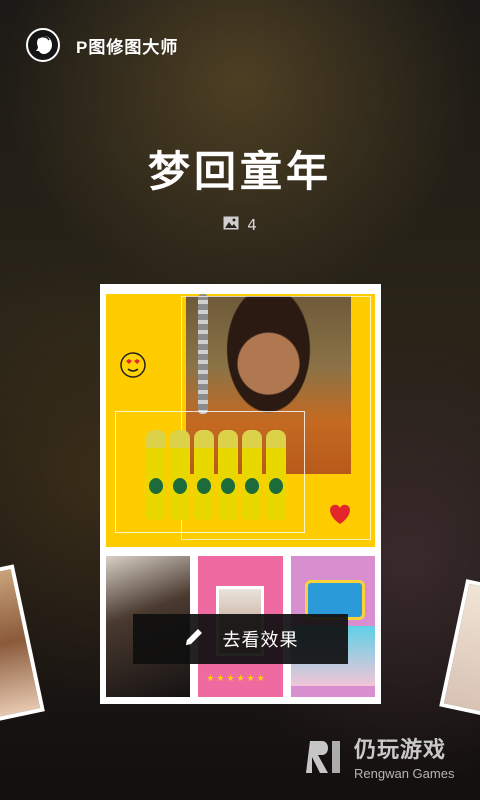  Describe the element at coordinates (252, 225) in the screenshot. I see `image-count-value: 4` at that location.